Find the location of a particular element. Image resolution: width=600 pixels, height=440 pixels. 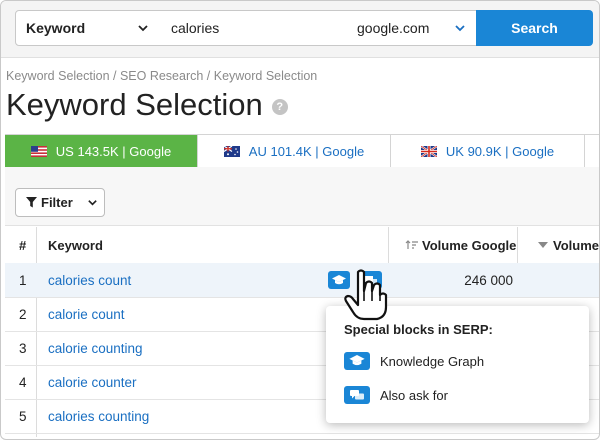

keyword-link: calorie count is located at coordinates (86, 314).